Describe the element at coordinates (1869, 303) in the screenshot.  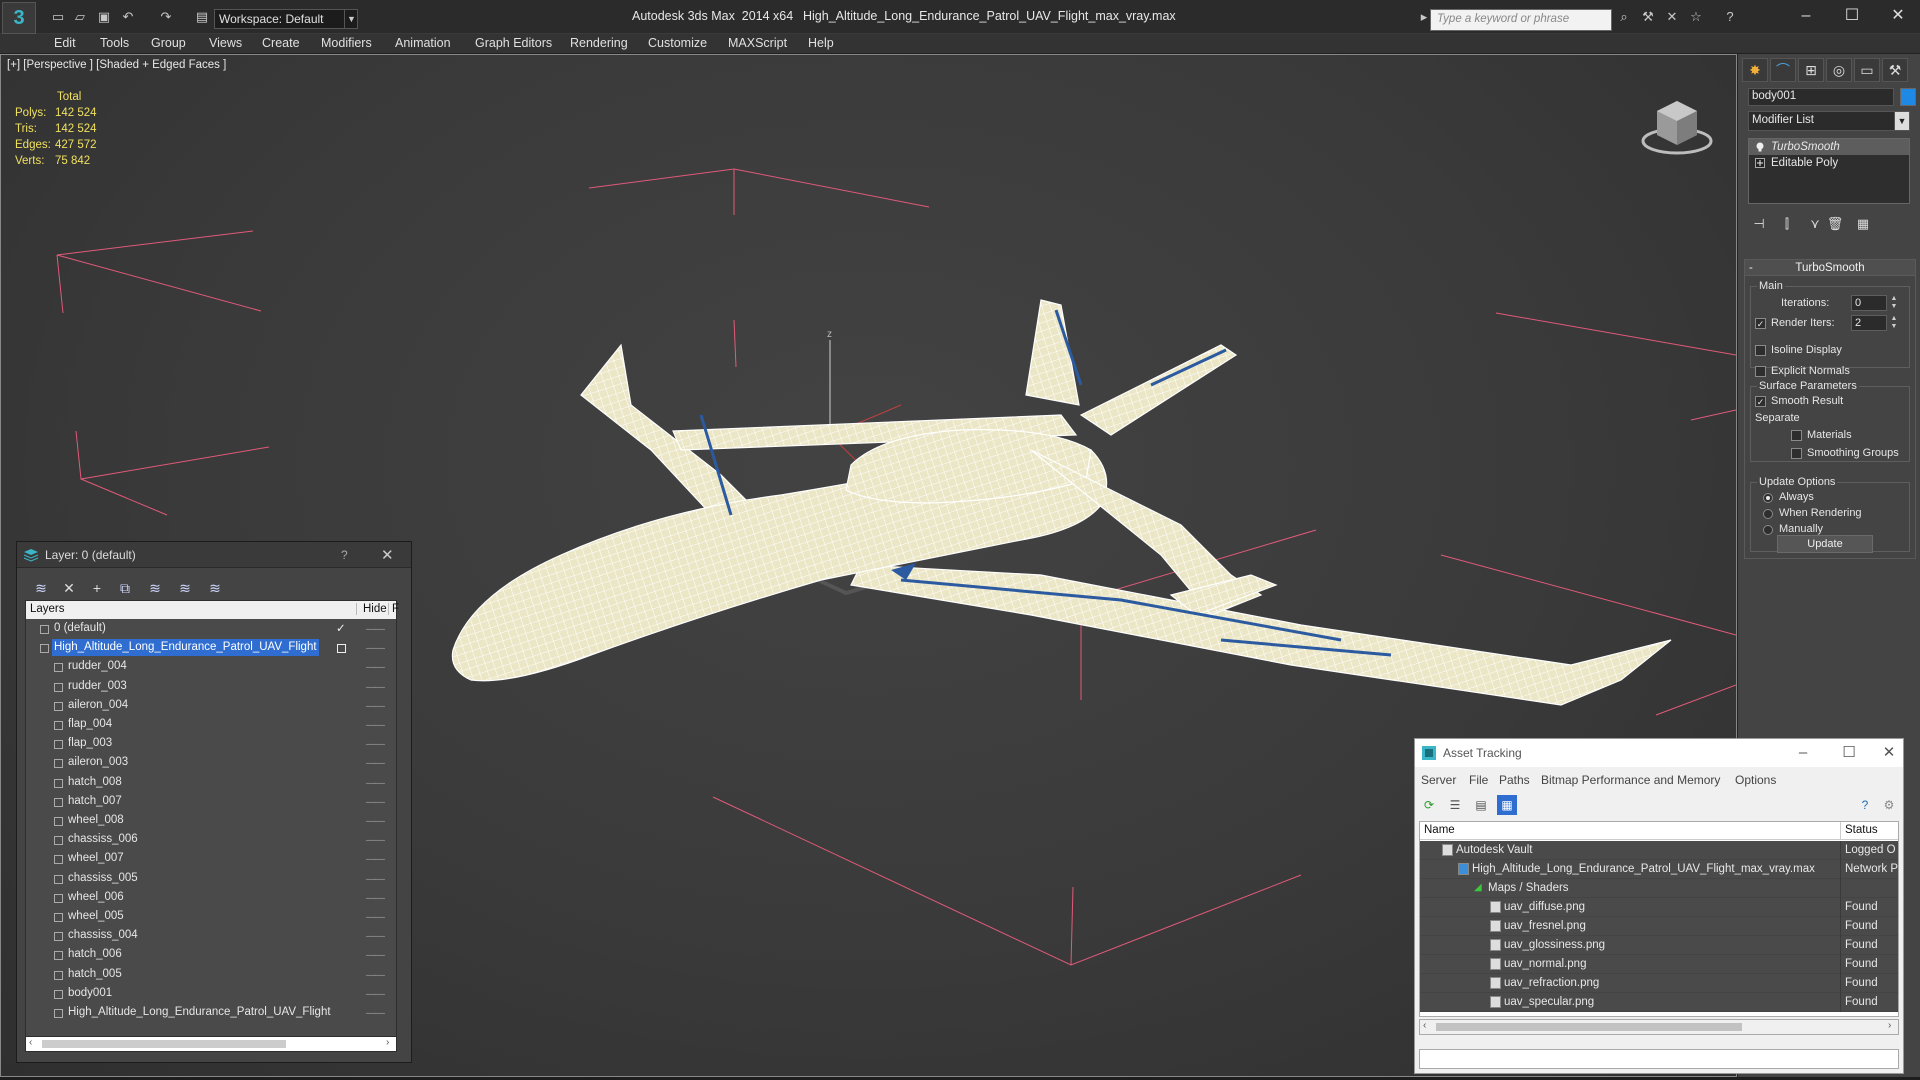
I see `iterations-spinner: 0` at that location.